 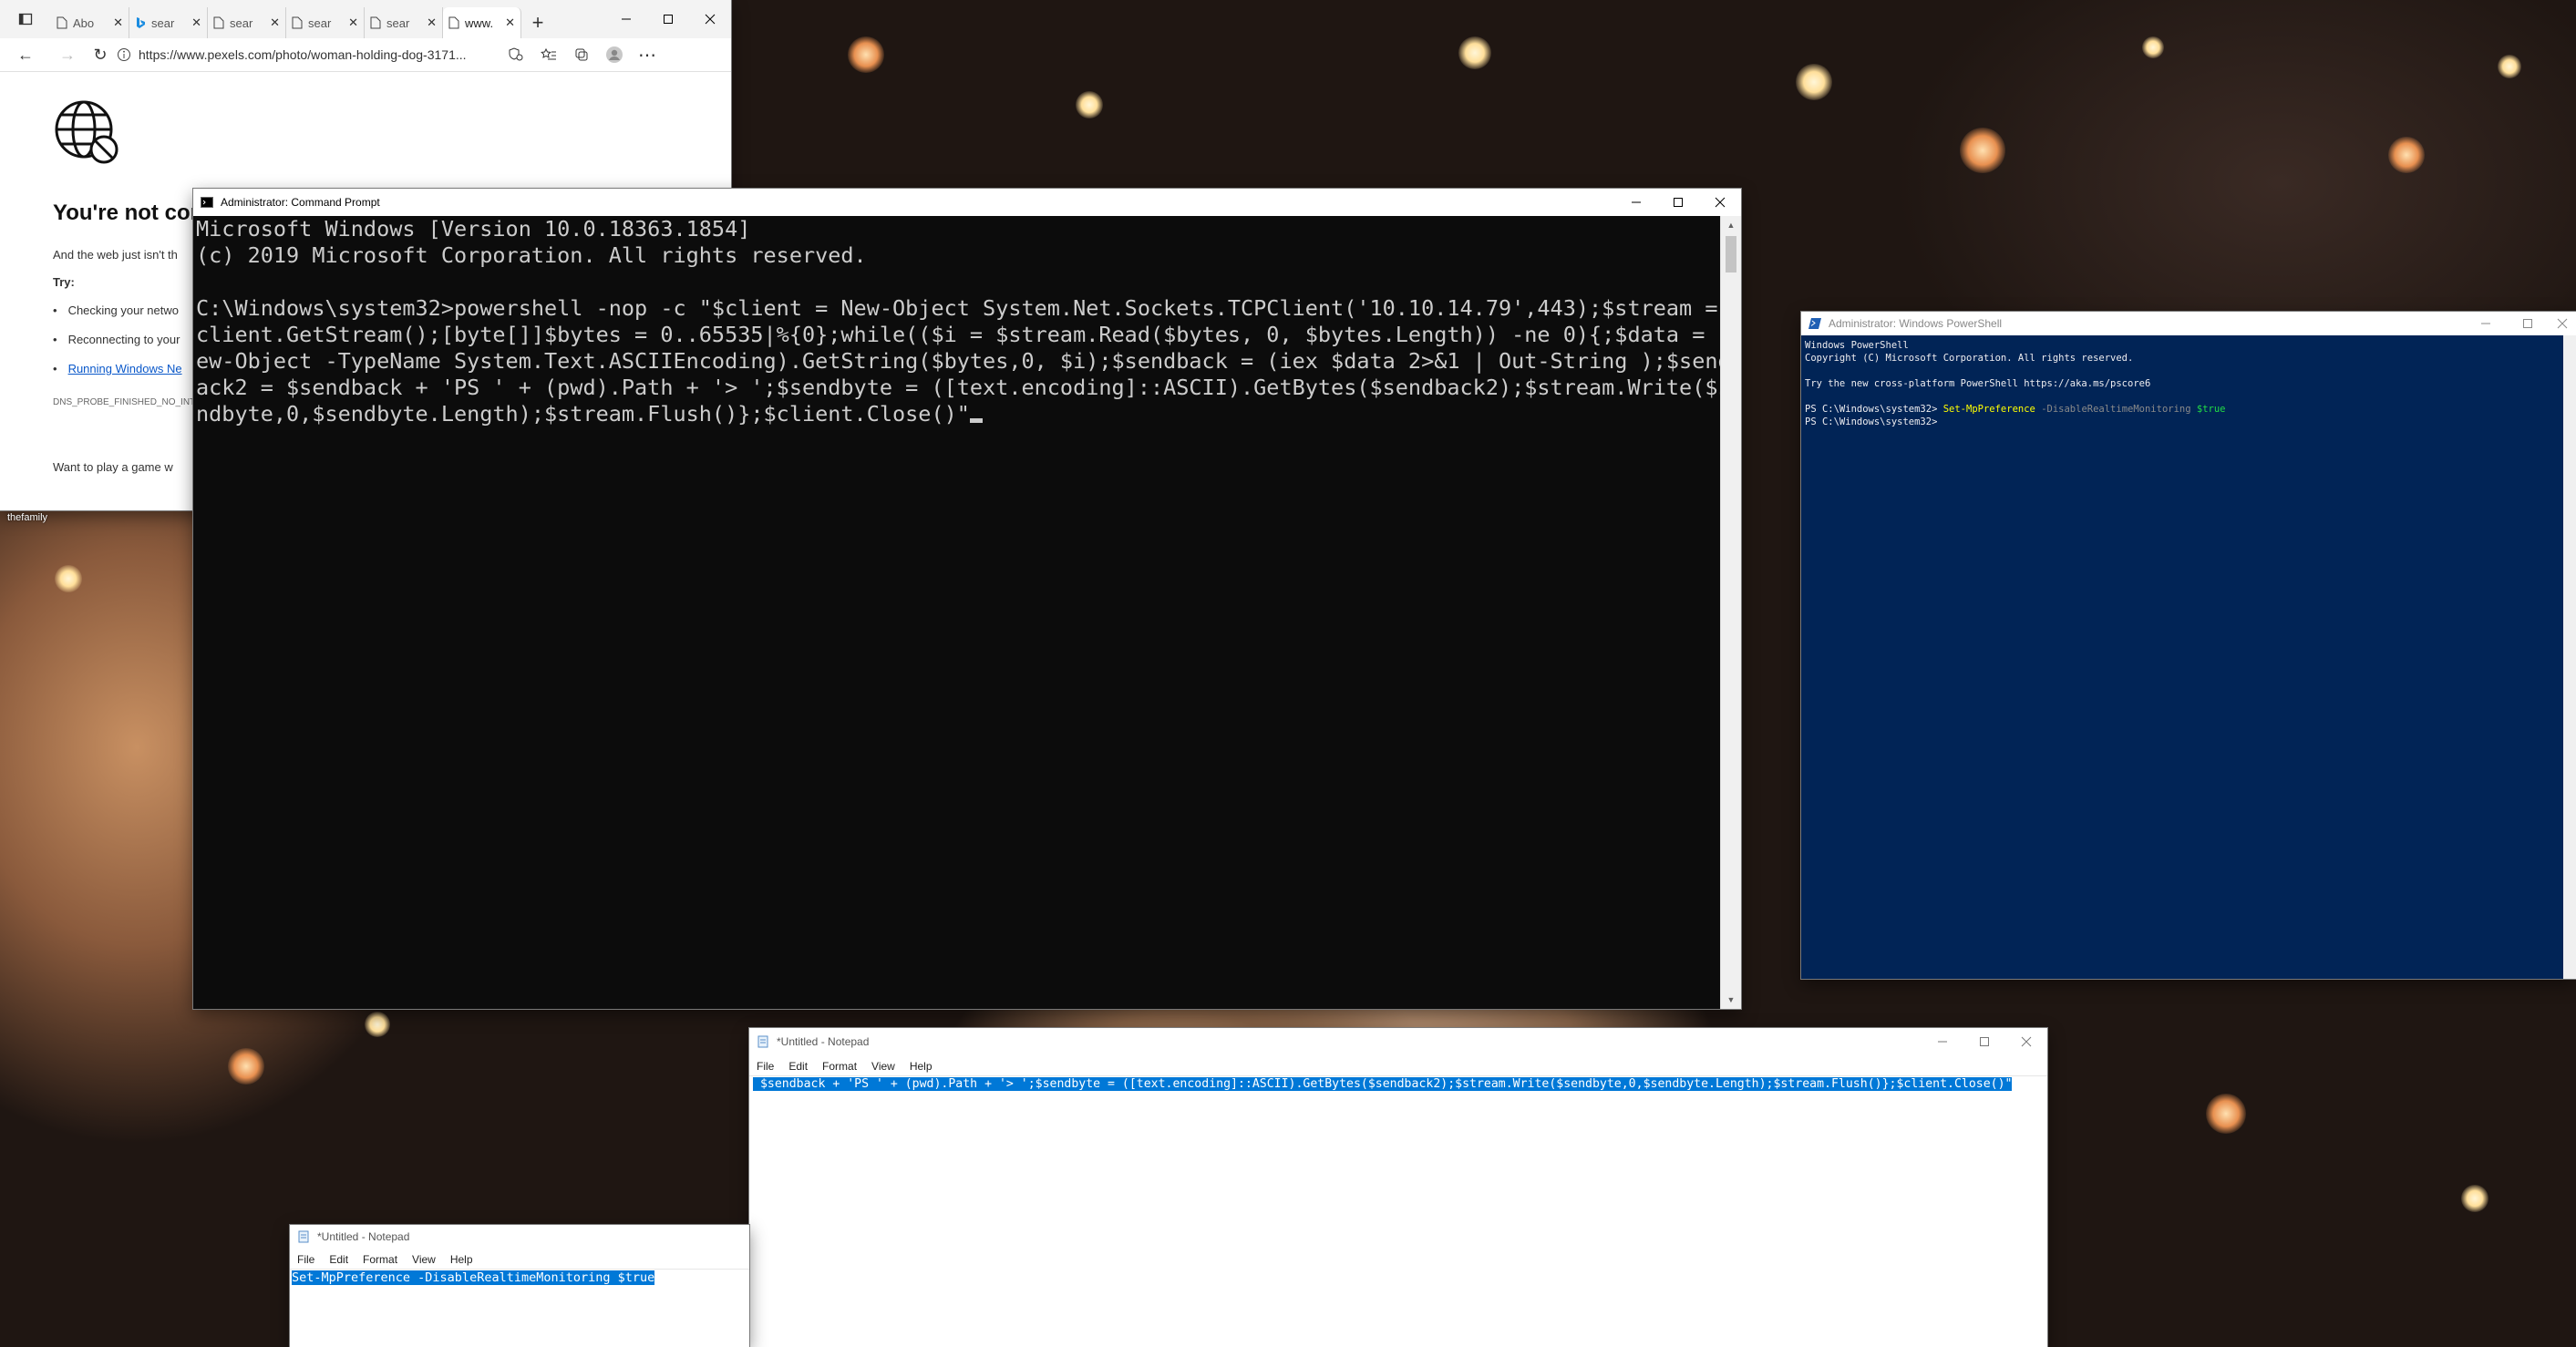 What do you see at coordinates (1730, 612) in the screenshot?
I see `vertical-scrollbar: ▲ ▼` at bounding box center [1730, 612].